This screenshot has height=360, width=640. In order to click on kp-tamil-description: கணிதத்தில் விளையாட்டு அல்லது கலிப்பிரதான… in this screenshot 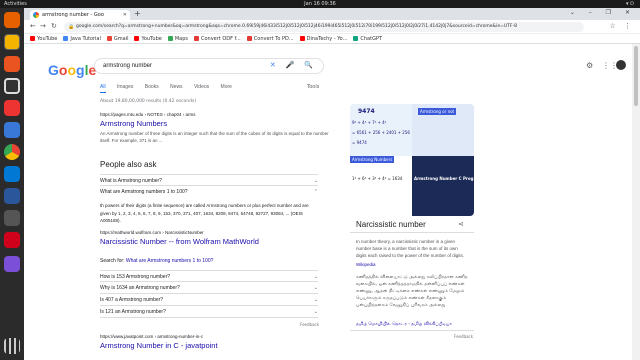, I will do `click(412, 291)`.